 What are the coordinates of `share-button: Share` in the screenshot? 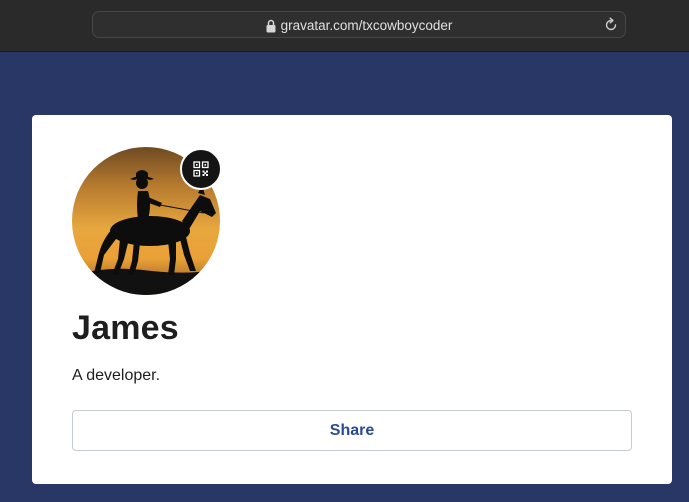 It's located at (352, 430).